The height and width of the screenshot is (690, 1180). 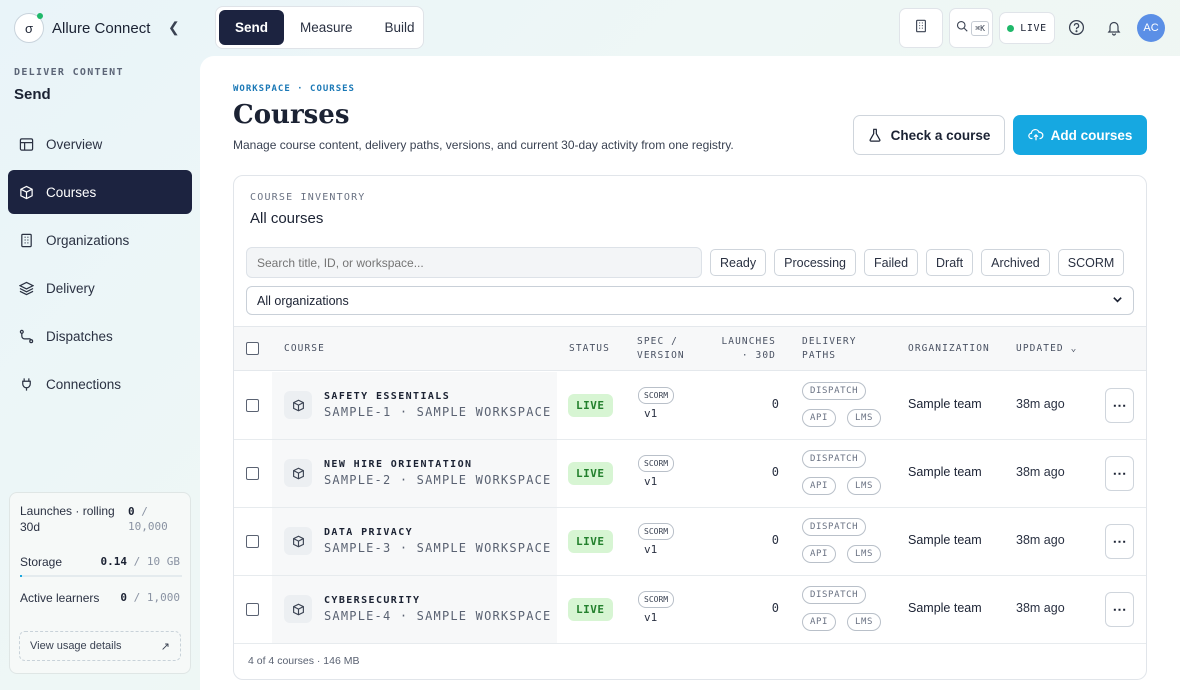 I want to click on col-launches: LAUNCHES · 30D, so click(x=747, y=349).